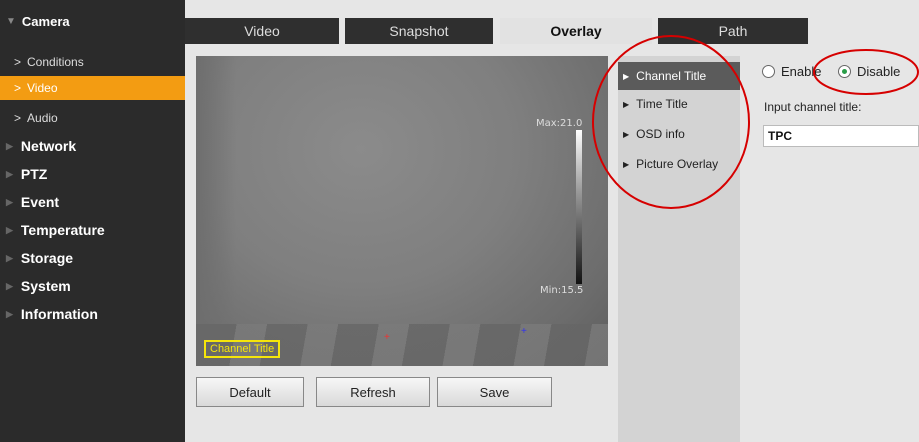 The image size is (919, 442). I want to click on overlay-menu-label: Channel Title, so click(671, 76).